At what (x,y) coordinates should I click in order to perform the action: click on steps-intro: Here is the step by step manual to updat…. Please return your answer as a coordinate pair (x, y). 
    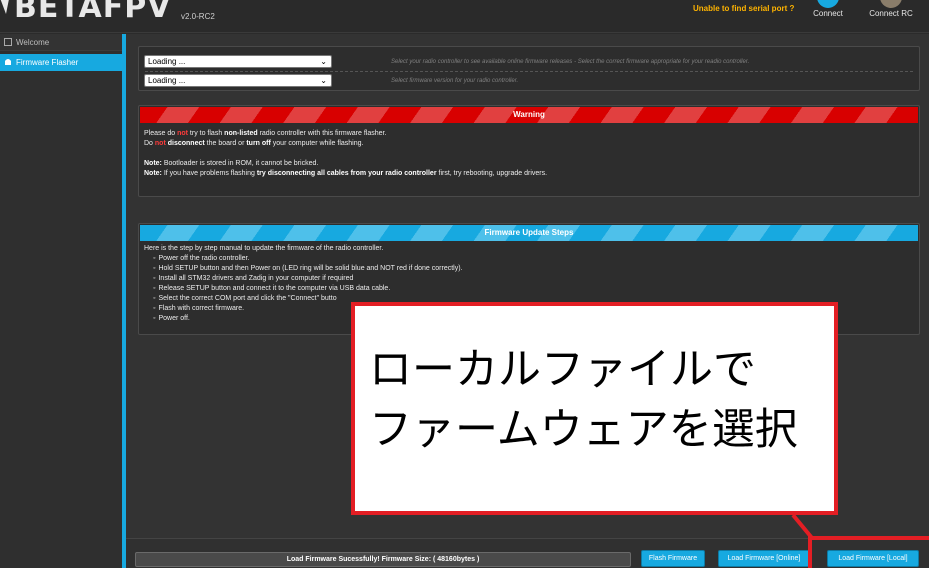
    Looking at the image, I should click on (264, 248).